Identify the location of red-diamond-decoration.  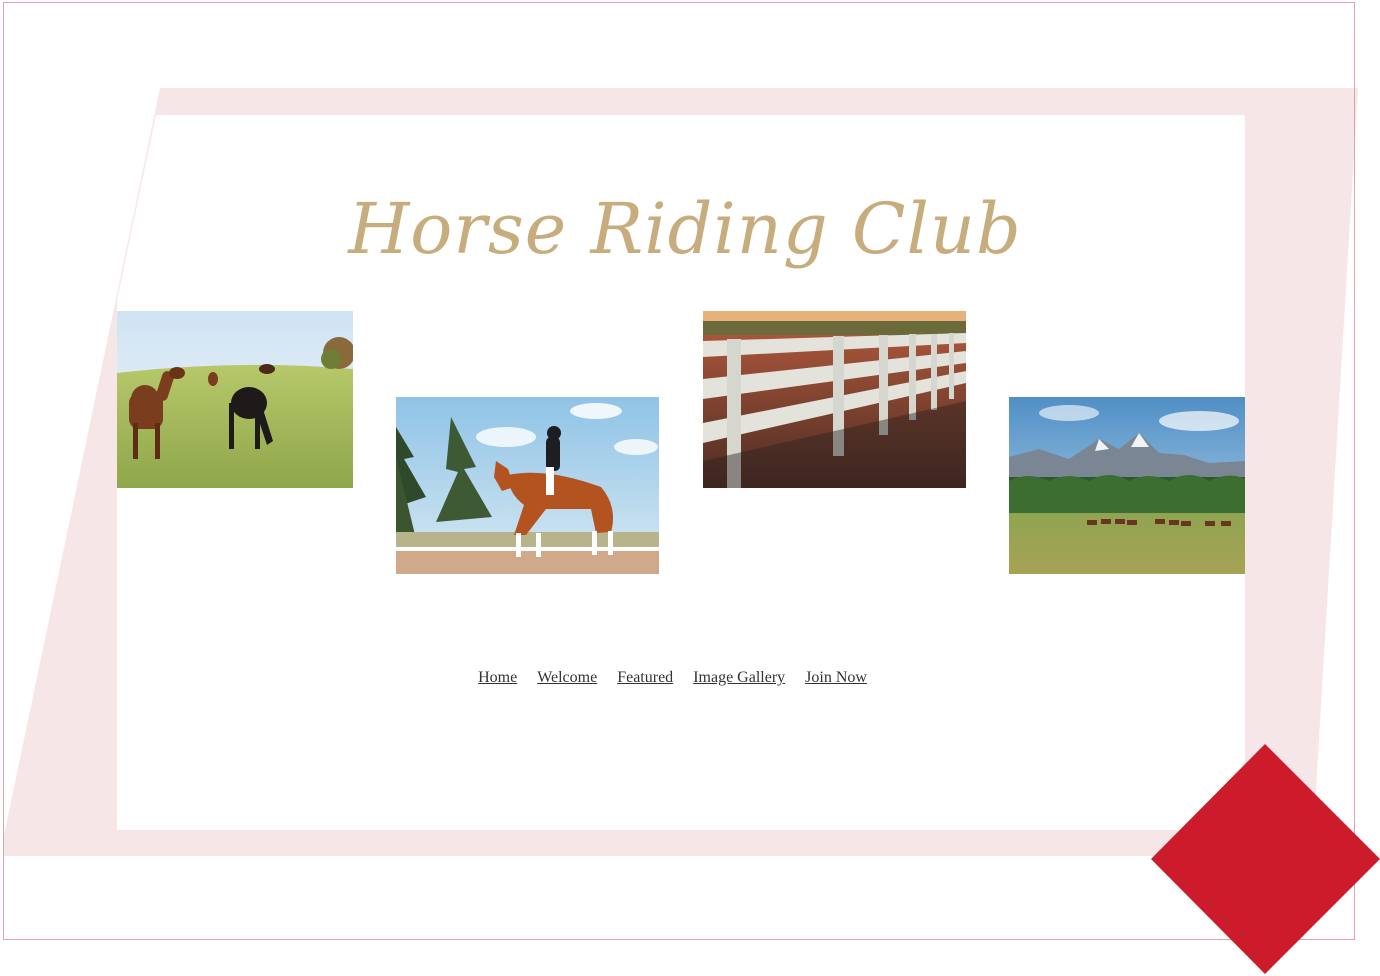
(1265, 859).